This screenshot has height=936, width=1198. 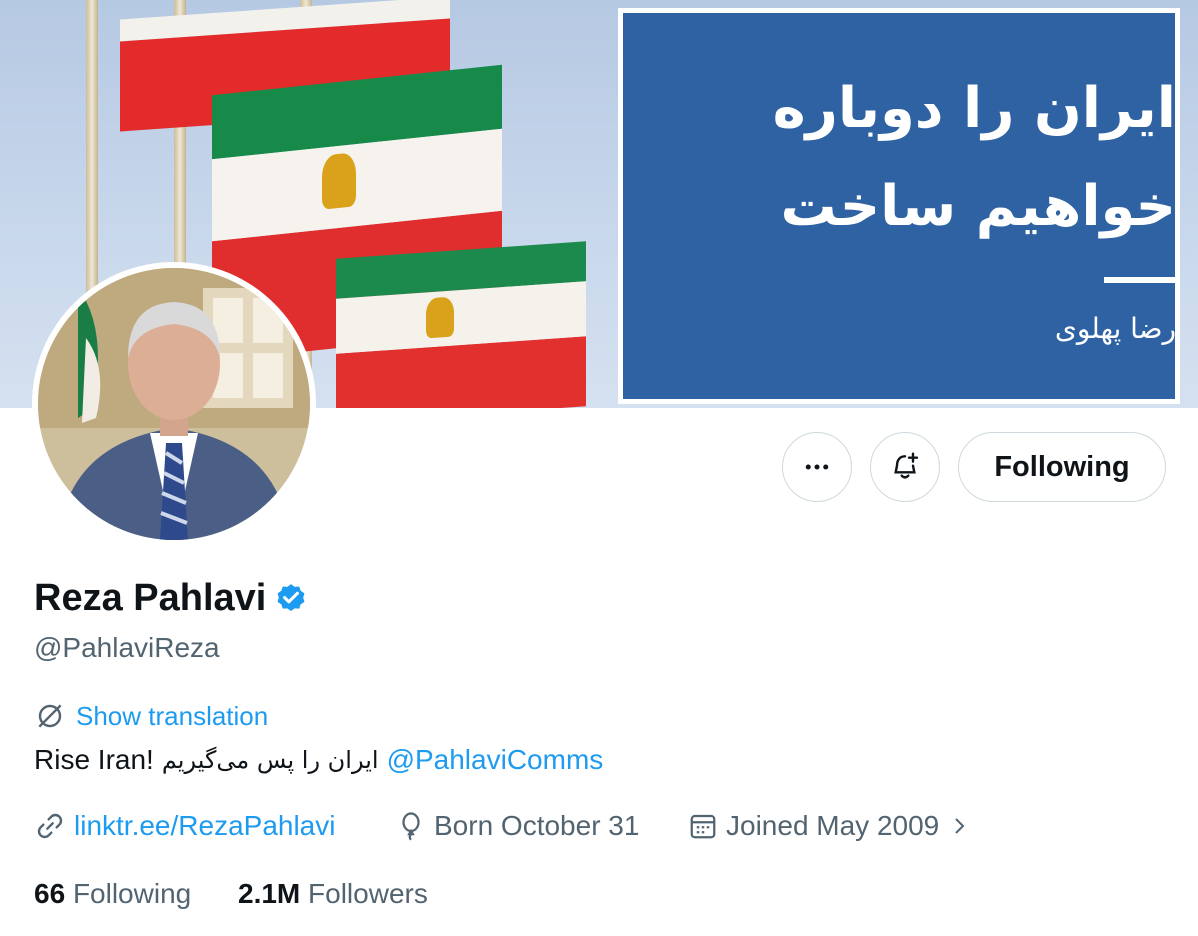 I want to click on birthday-info: Born October 31, so click(x=517, y=826).